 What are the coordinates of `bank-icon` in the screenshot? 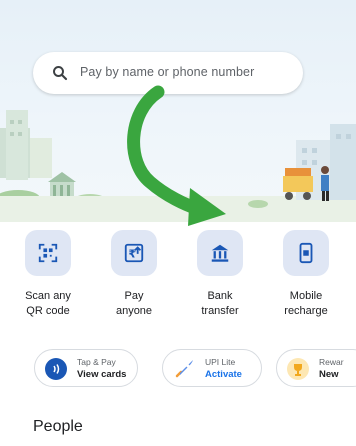 It's located at (220, 253).